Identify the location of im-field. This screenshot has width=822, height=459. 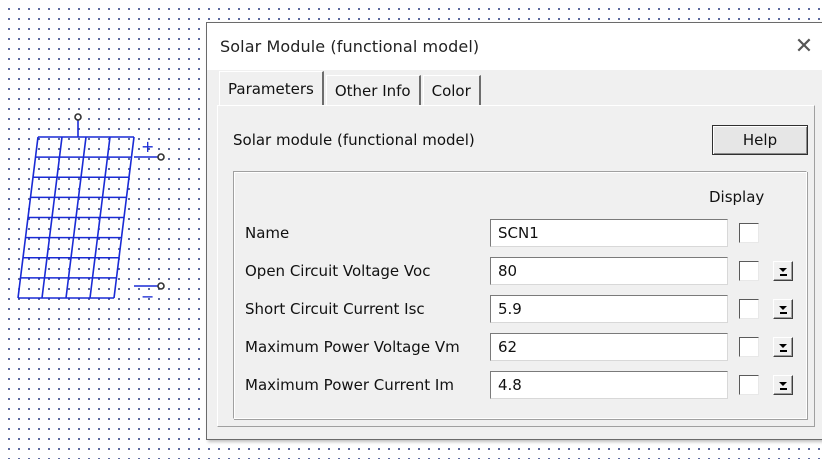
(609, 385).